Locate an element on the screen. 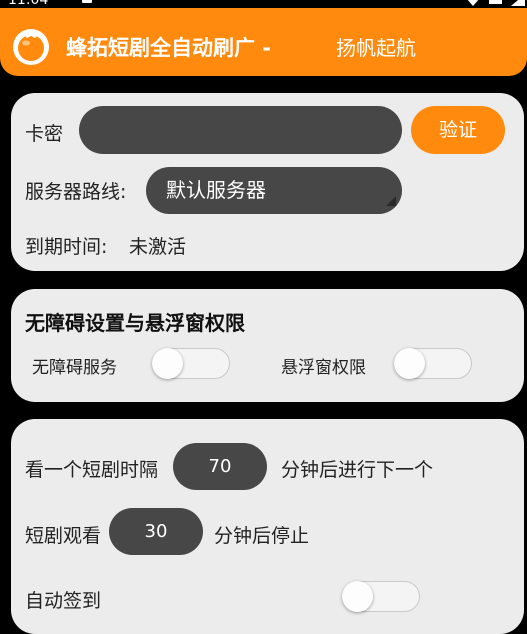 Image resolution: width=527 pixels, height=634 pixels. signal-icon is located at coordinates (518, 3).